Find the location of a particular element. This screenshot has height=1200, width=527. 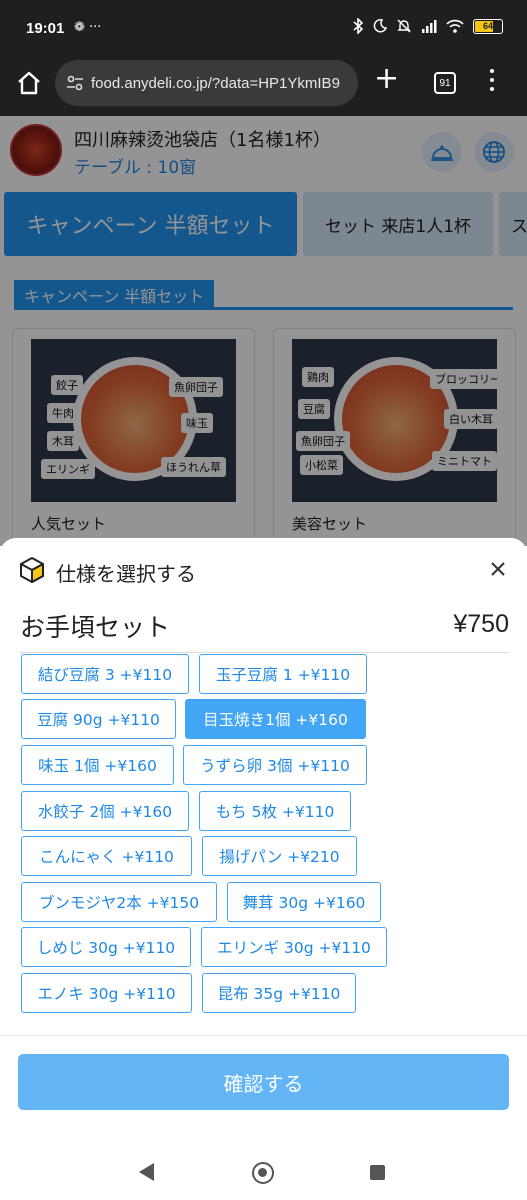

option-button: しめじ 30g +¥110 is located at coordinates (106, 947).